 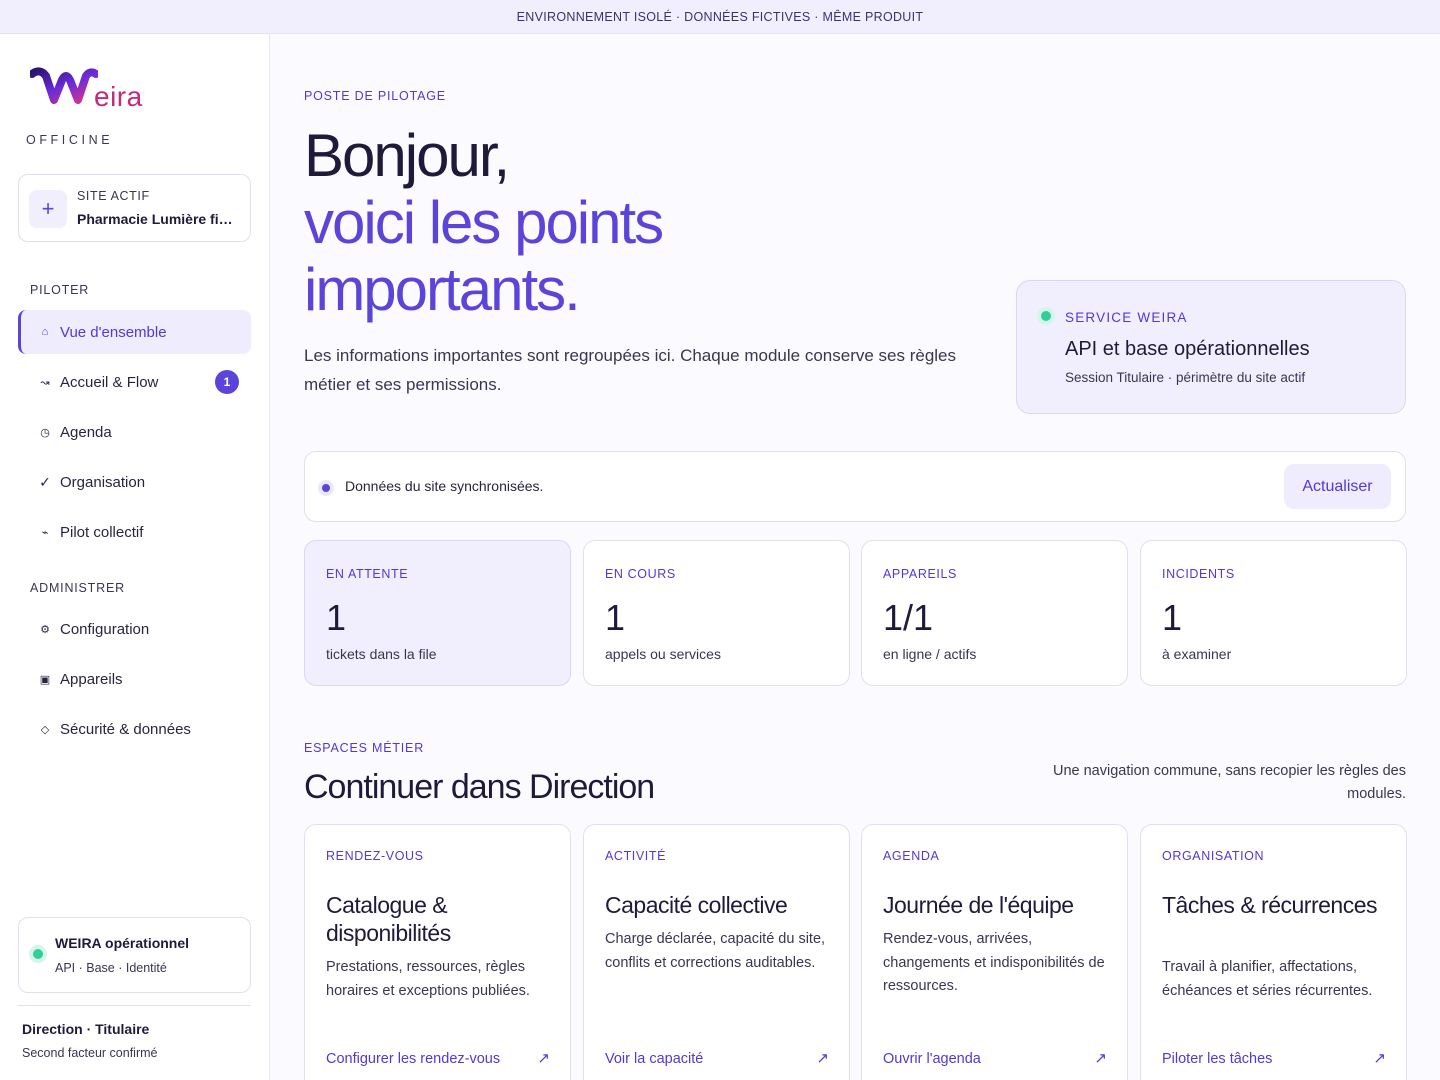 What do you see at coordinates (45, 382) in the screenshot?
I see `flow-icon: ↝` at bounding box center [45, 382].